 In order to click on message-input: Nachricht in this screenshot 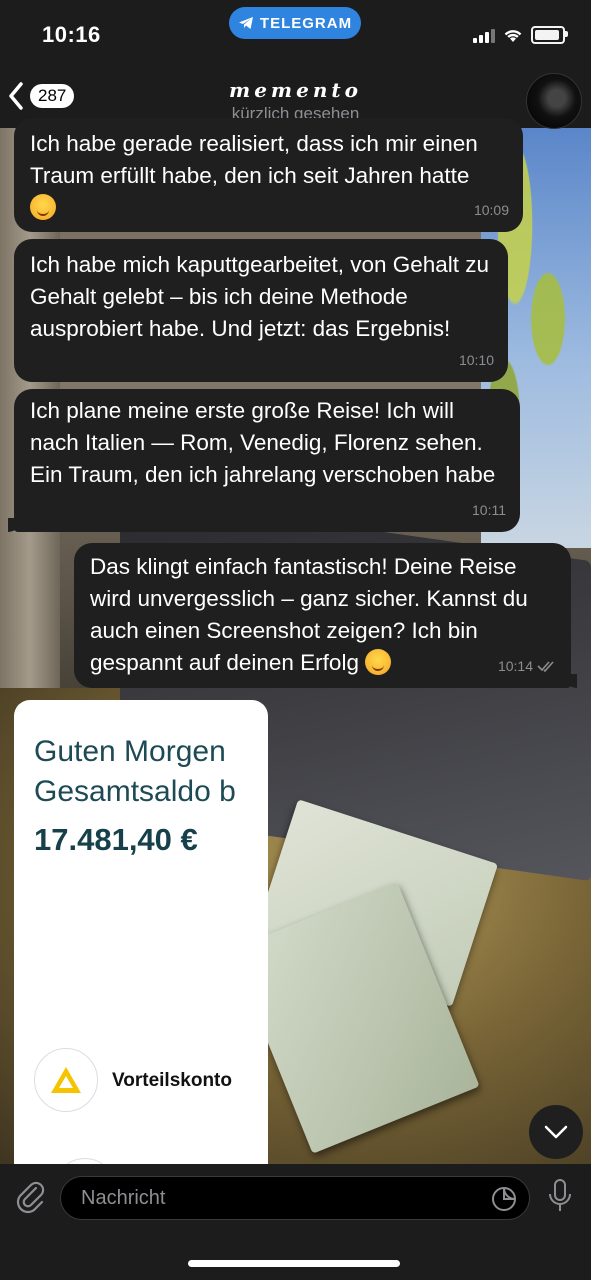, I will do `click(295, 1198)`.